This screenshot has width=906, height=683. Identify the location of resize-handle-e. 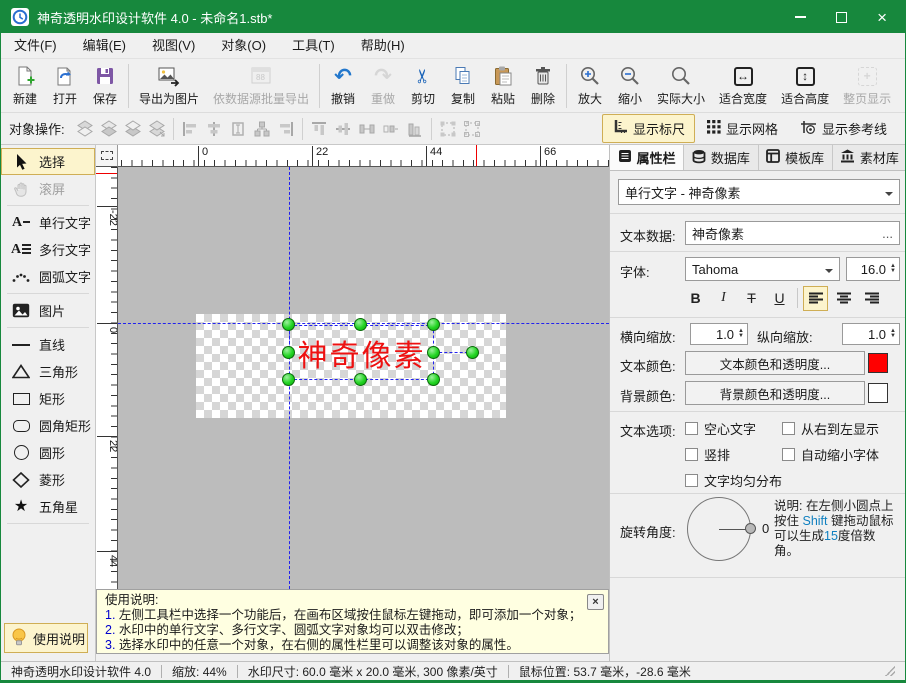
(433, 352).